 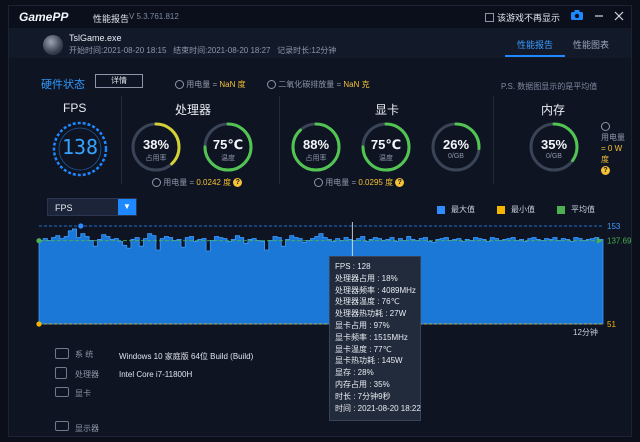 What do you see at coordinates (353, 266) in the screenshot?
I see `tooltip-row: FPS : 128` at bounding box center [353, 266].